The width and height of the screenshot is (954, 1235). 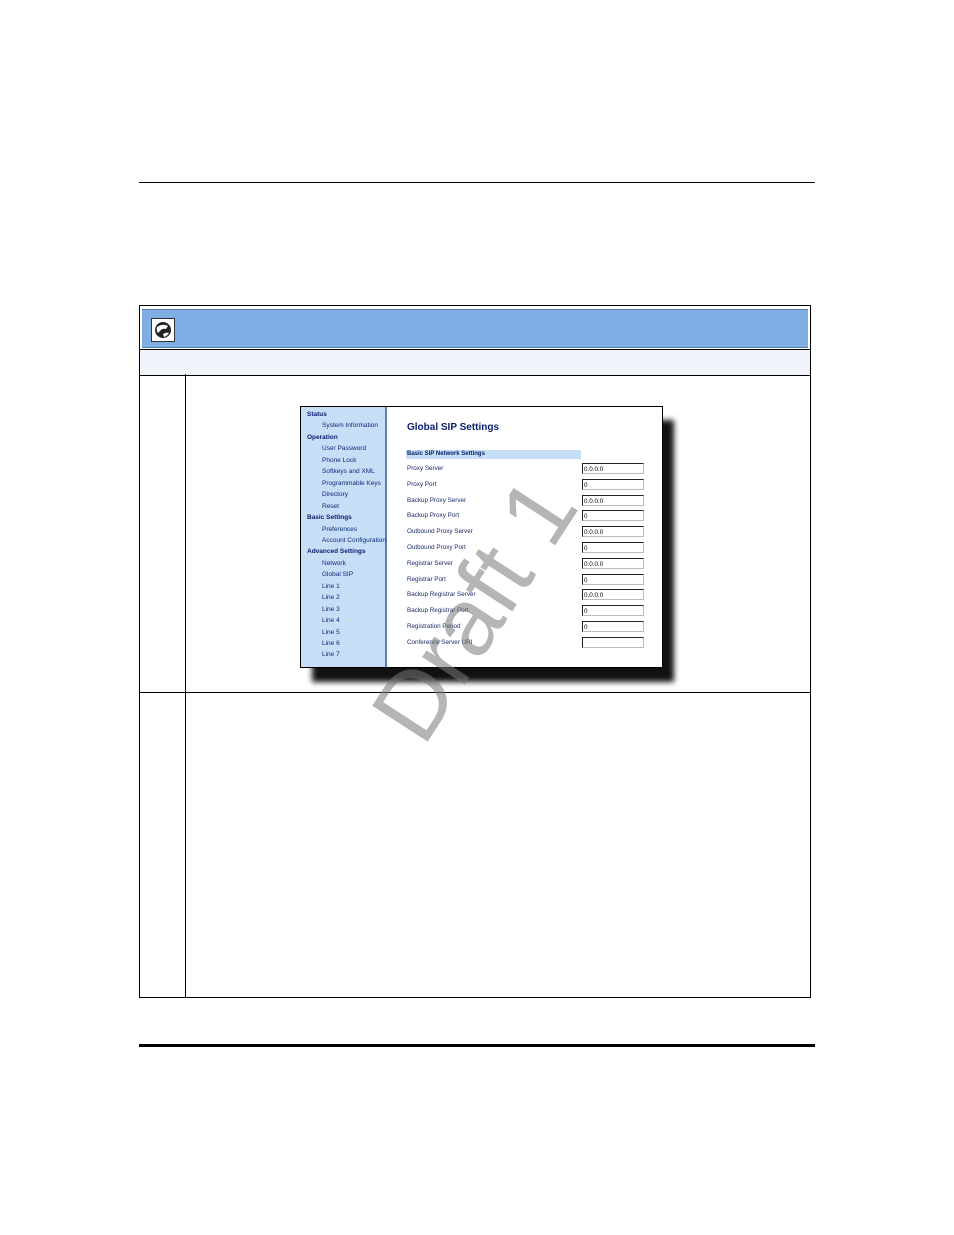 What do you see at coordinates (330, 506) in the screenshot?
I see `nav-item: Reset` at bounding box center [330, 506].